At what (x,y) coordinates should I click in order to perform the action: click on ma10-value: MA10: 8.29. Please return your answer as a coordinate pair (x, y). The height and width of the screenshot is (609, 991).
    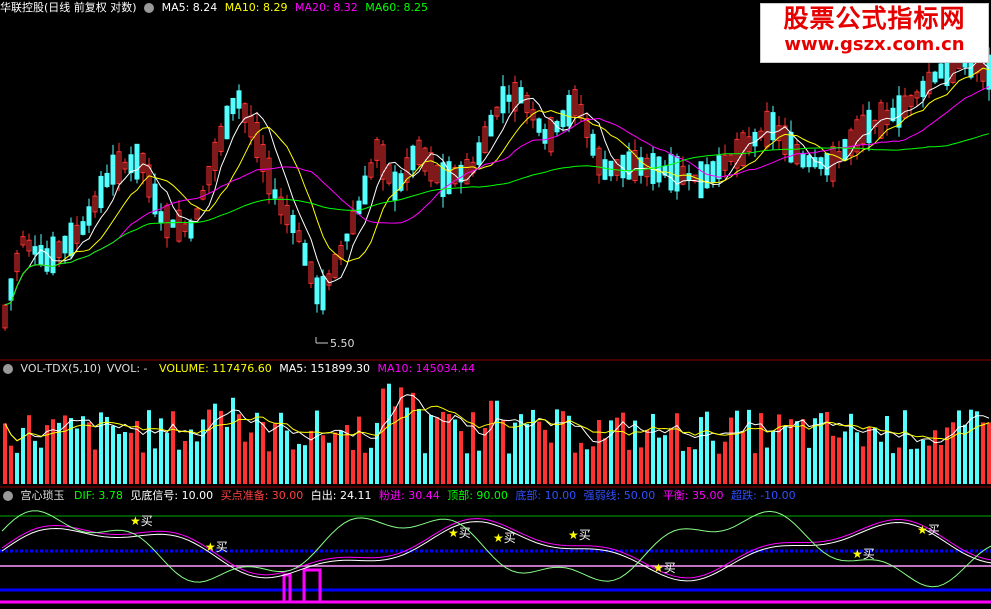
    Looking at the image, I should click on (256, 7).